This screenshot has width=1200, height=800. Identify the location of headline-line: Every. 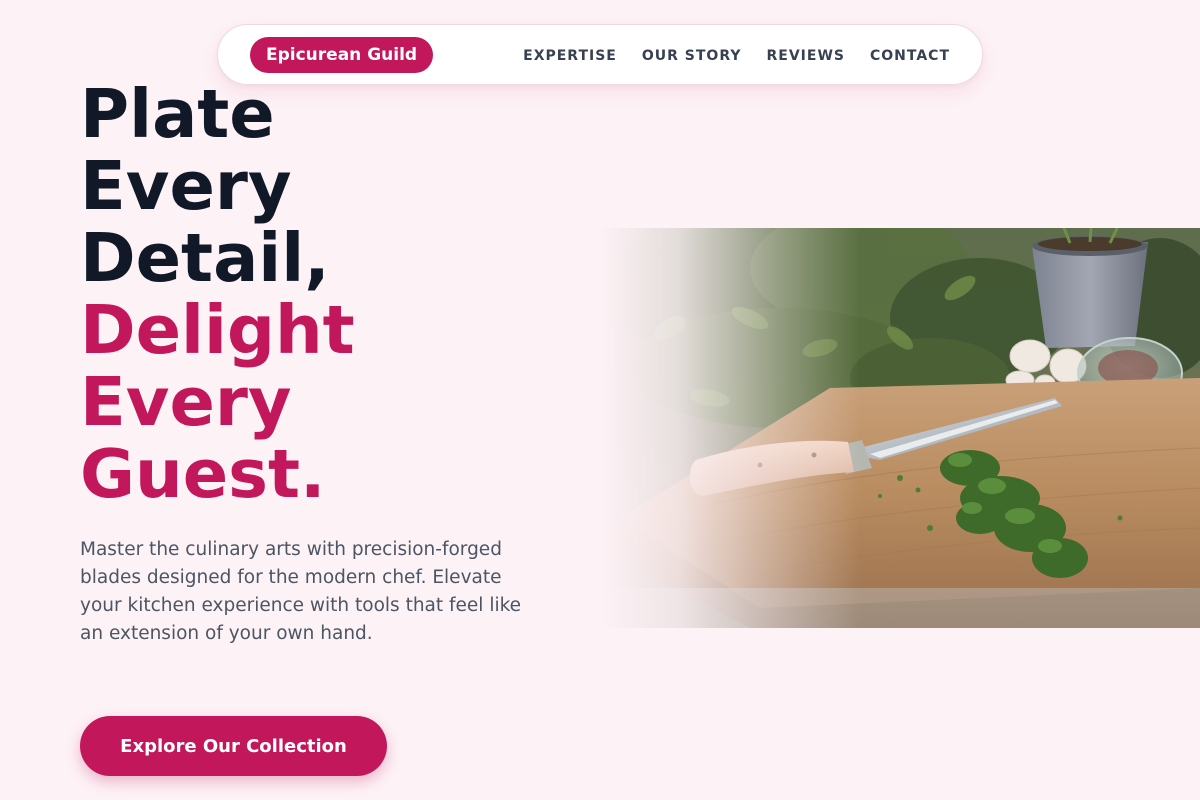
(186, 186).